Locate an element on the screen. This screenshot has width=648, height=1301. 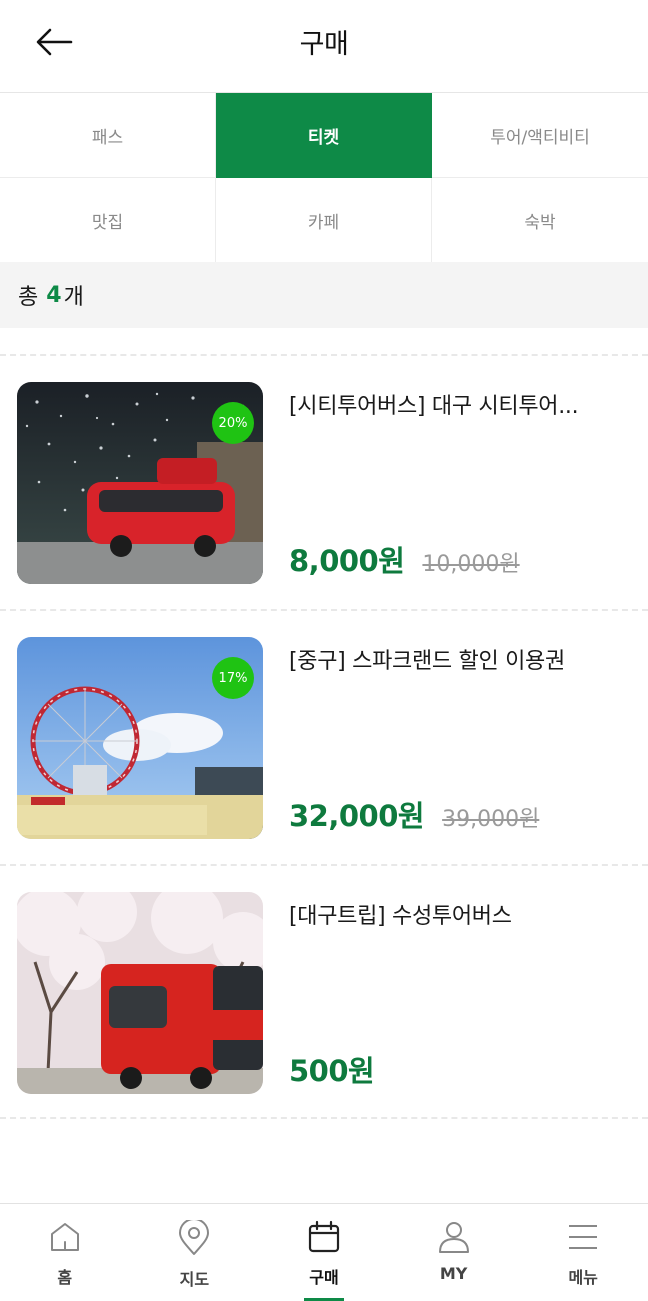
nav-my: MY is located at coordinates (454, 1252).